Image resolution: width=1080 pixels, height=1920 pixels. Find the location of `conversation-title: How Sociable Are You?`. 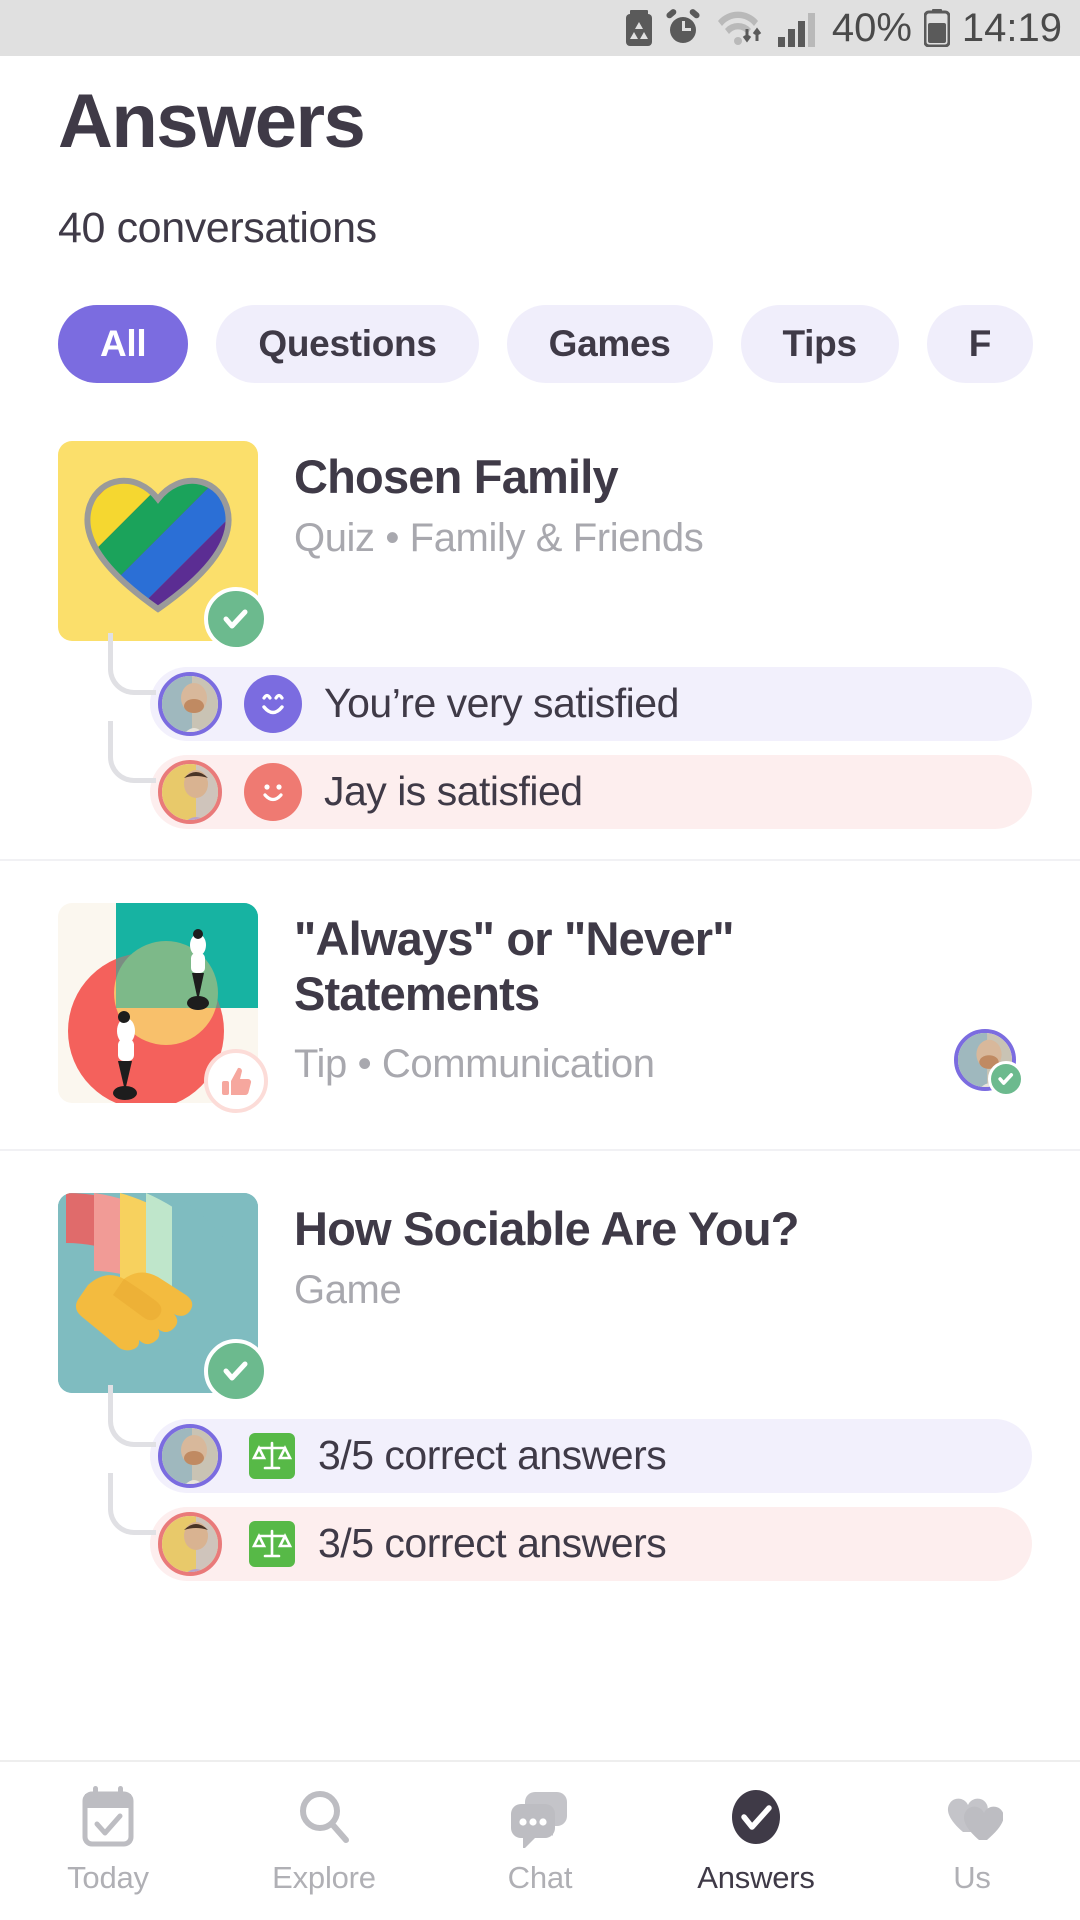

conversation-title: How Sociable Are You? is located at coordinates (546, 1228).